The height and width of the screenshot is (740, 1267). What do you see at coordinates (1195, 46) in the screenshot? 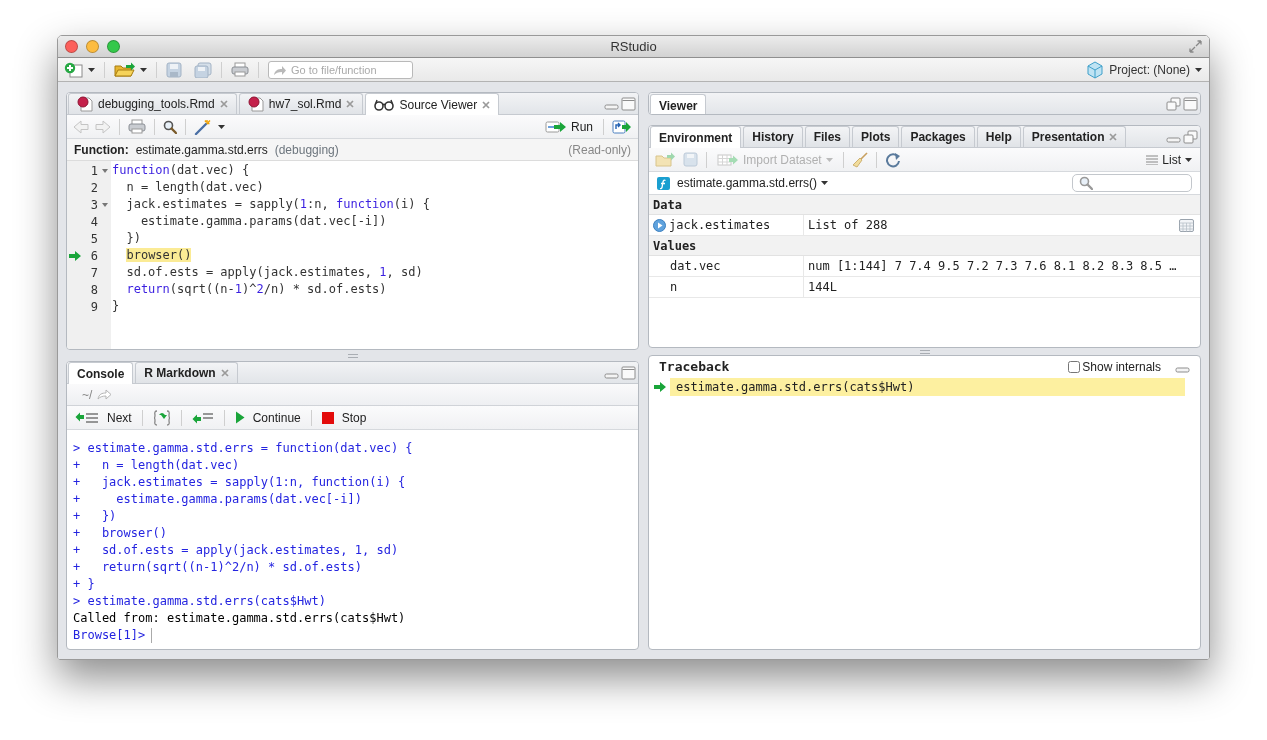
I see `fullscreen-icon` at bounding box center [1195, 46].